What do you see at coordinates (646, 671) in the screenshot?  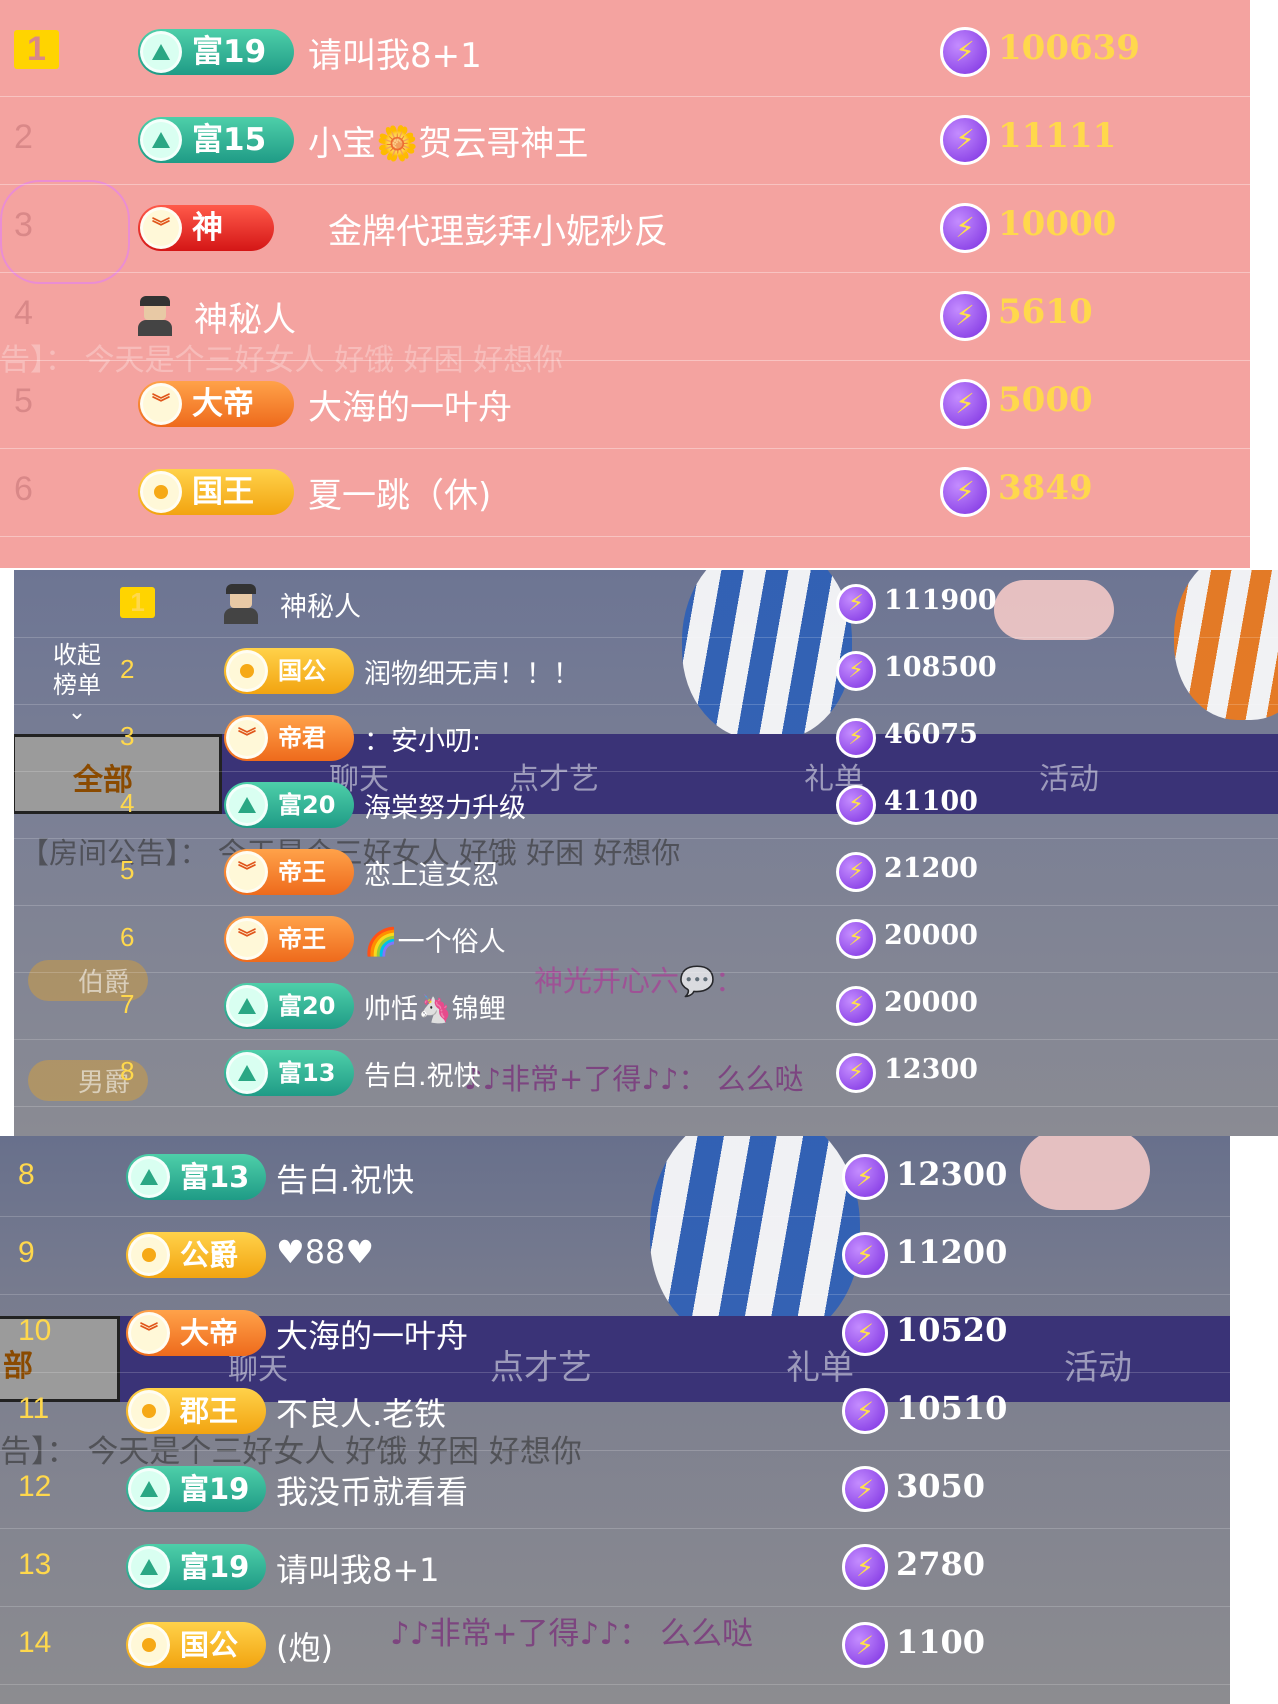 I see `leaderboard-row: 2 国公 润物细无声！！！ ⚡ 108500` at bounding box center [646, 671].